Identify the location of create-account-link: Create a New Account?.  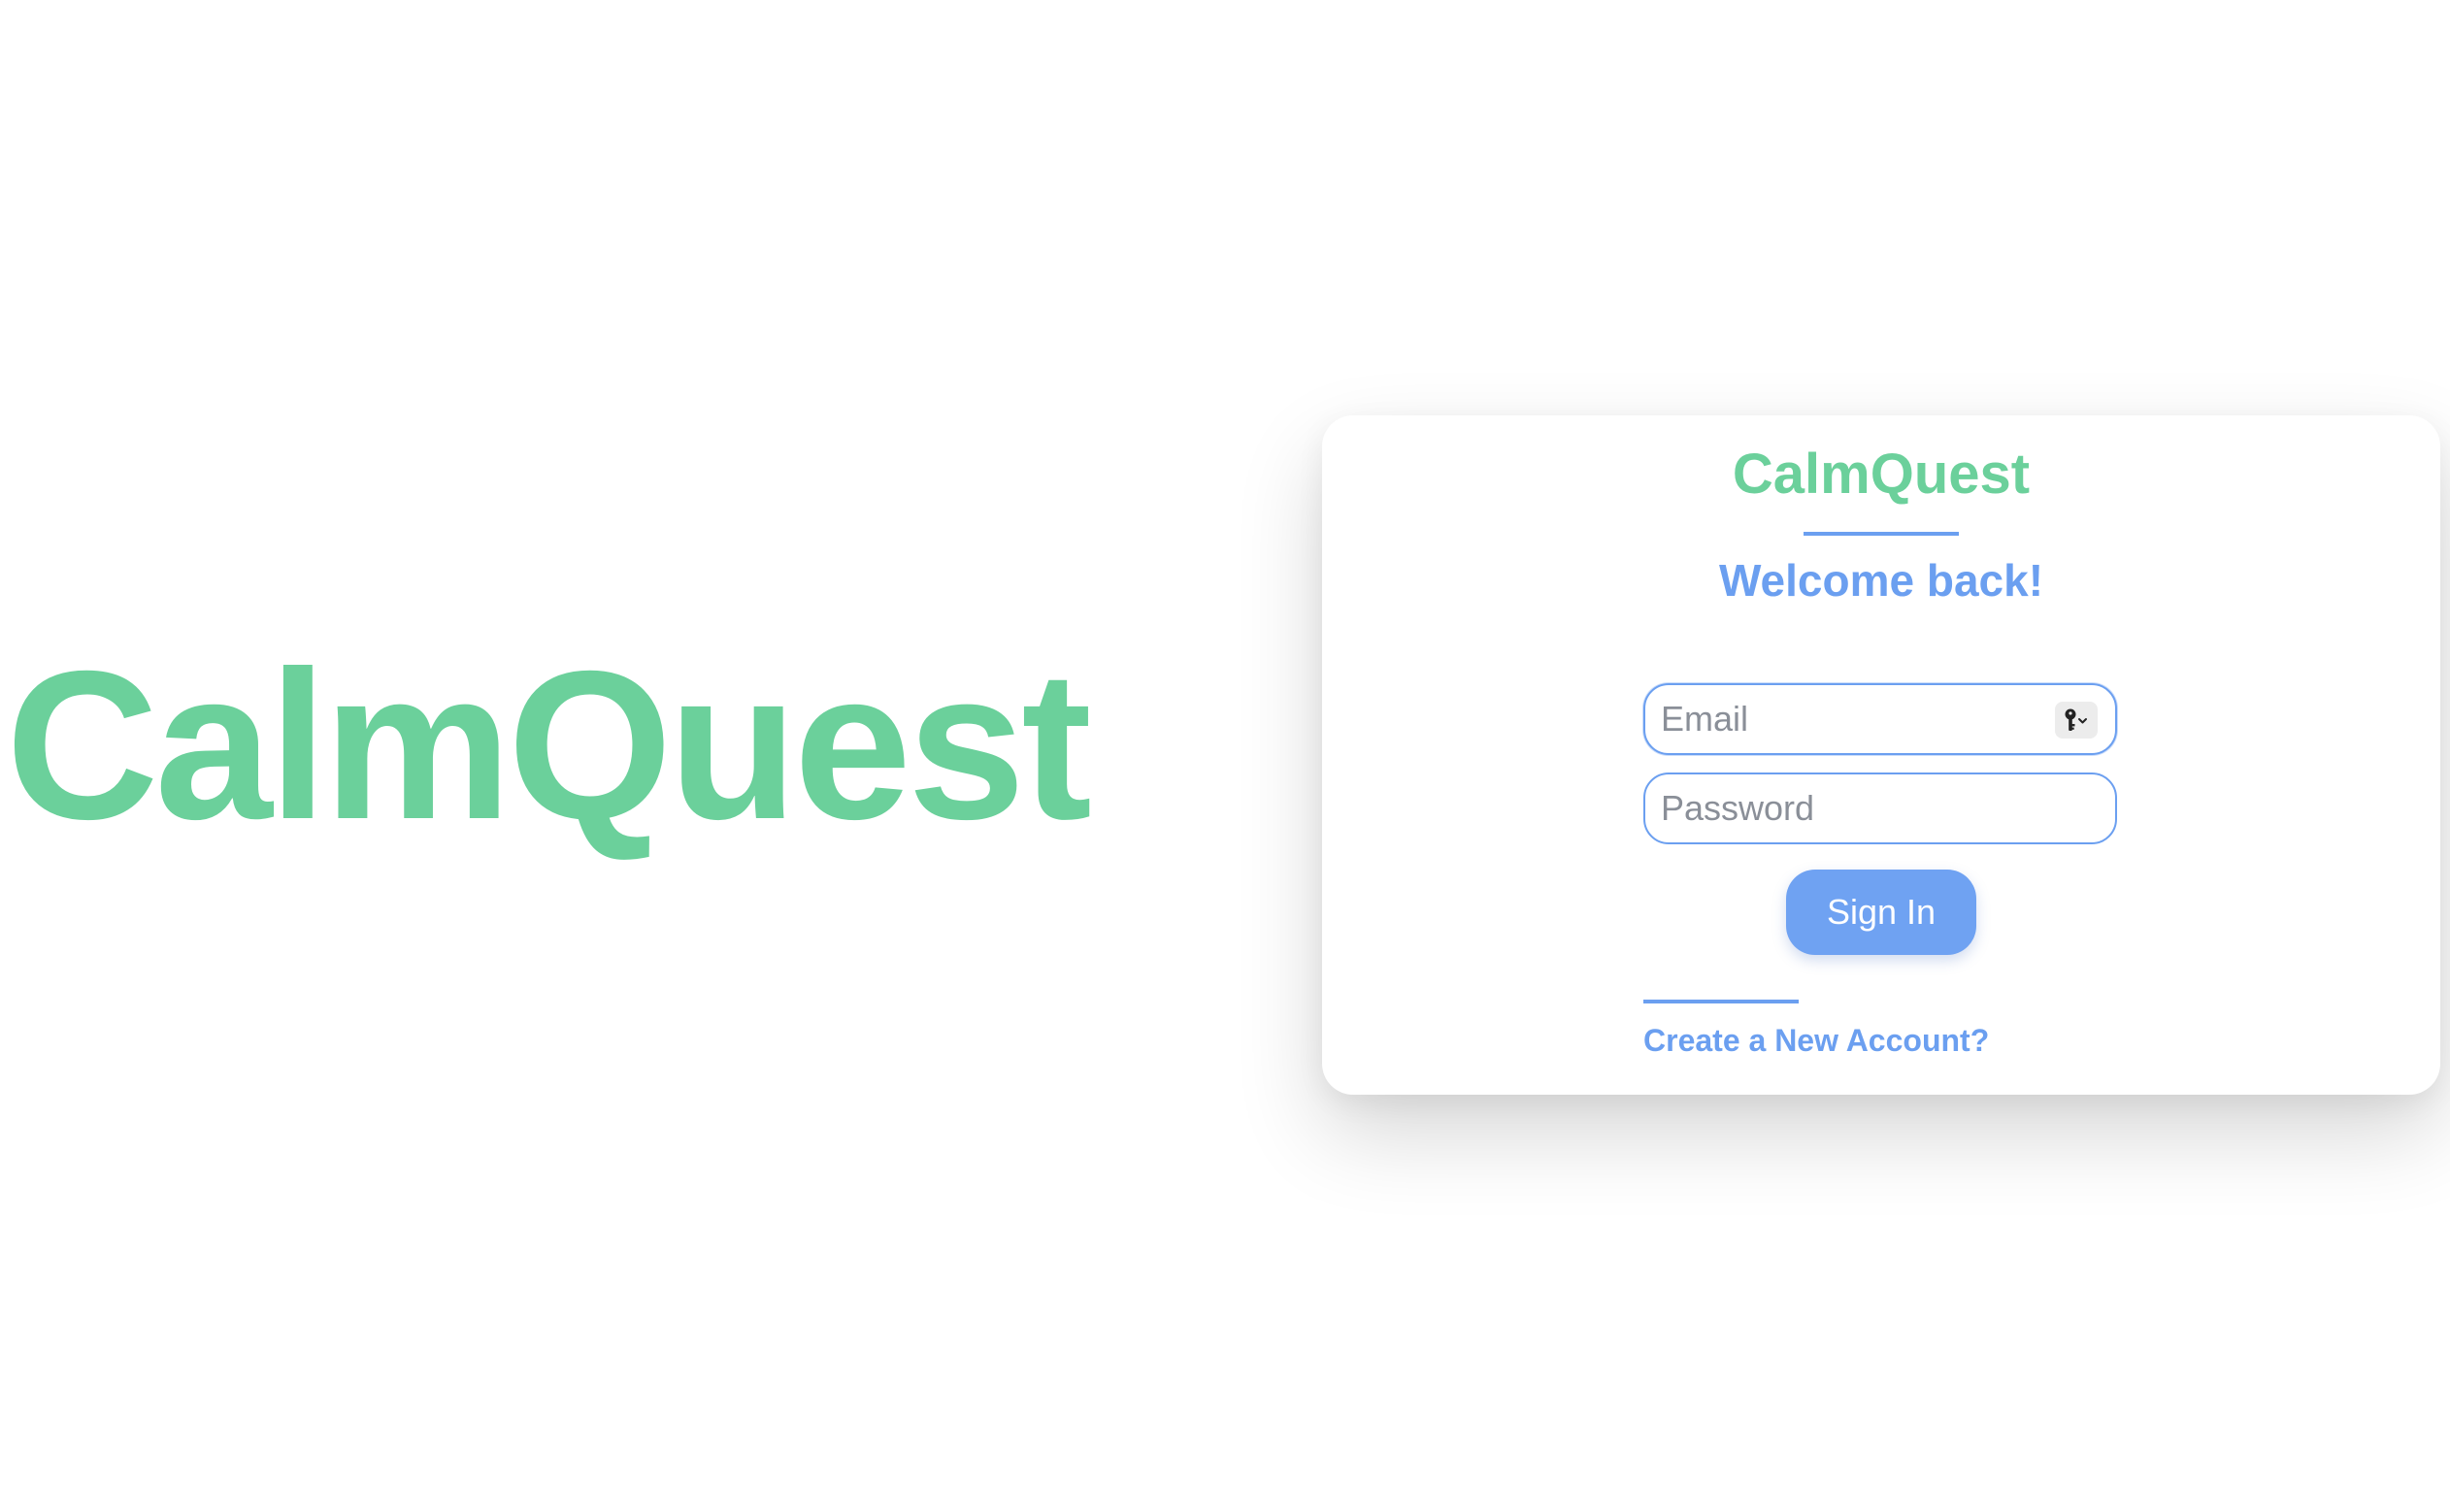
(1816, 1041).